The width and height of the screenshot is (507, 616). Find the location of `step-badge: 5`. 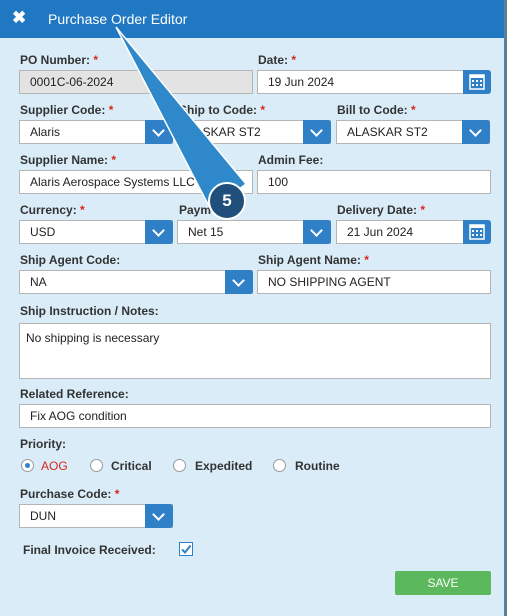

step-badge: 5 is located at coordinates (227, 201).